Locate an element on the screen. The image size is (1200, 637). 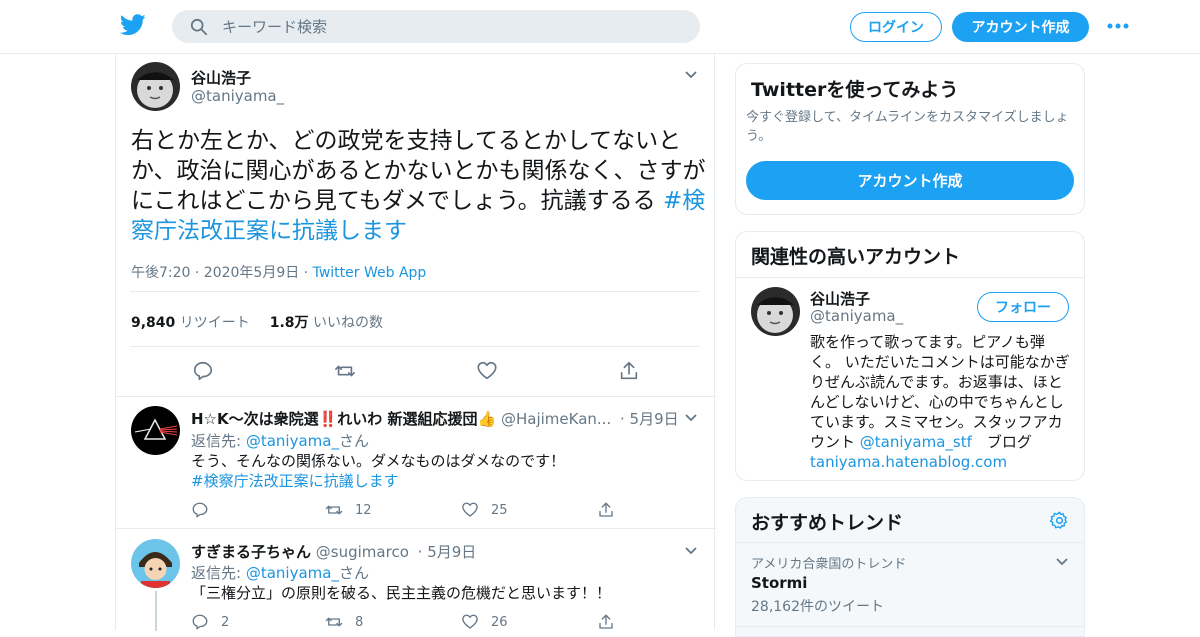
settings-gear-icon is located at coordinates (1059, 520).